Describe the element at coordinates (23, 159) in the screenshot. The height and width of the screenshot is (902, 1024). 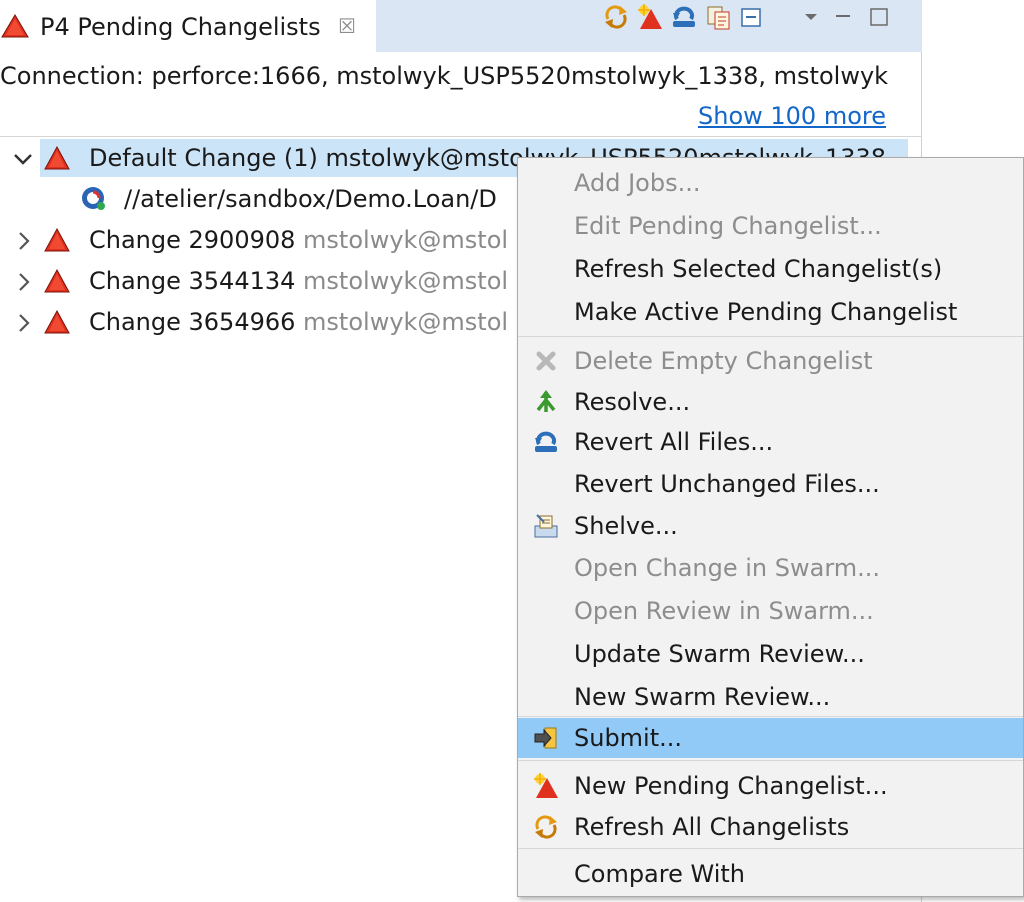
I see `chevron-down-icon` at that location.